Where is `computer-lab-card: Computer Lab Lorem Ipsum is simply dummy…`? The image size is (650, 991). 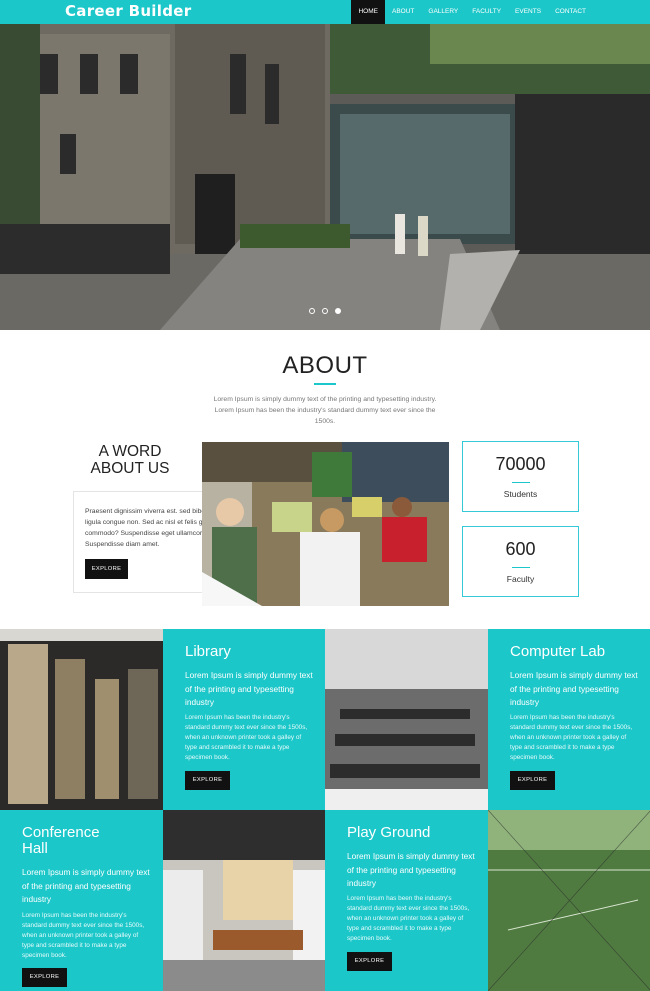 computer-lab-card: Computer Lab Lorem Ipsum is simply dummy… is located at coordinates (569, 719).